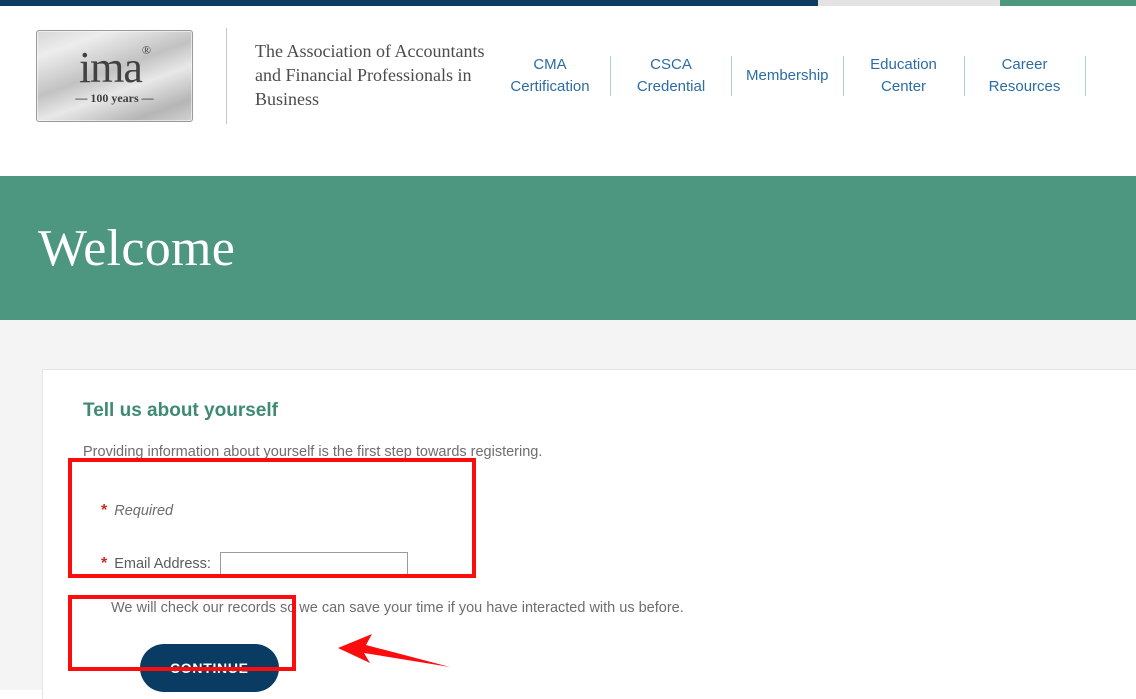 Image resolution: width=1136 pixels, height=699 pixels. What do you see at coordinates (313, 564) in the screenshot?
I see `email-input` at bounding box center [313, 564].